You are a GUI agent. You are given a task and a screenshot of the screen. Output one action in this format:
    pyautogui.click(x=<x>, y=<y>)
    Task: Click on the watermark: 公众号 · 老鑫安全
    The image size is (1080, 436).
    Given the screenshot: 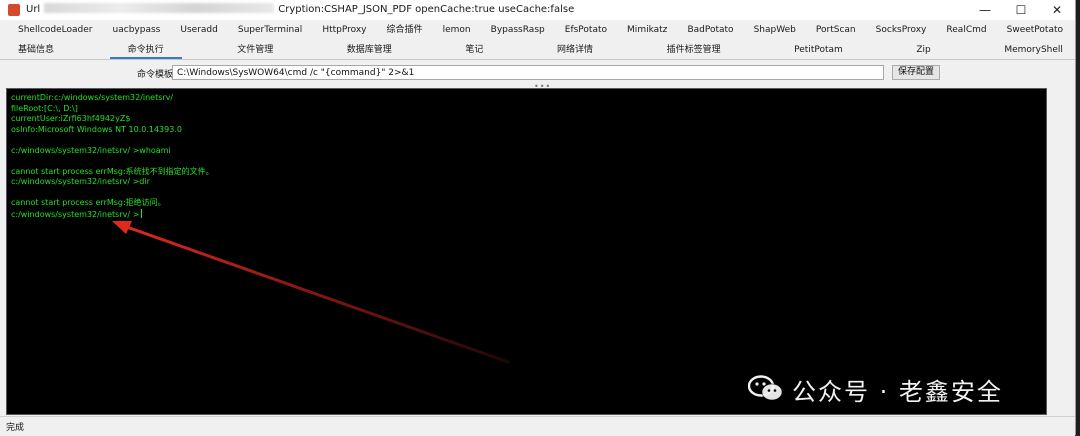 What is the action you would take?
    pyautogui.click(x=875, y=389)
    